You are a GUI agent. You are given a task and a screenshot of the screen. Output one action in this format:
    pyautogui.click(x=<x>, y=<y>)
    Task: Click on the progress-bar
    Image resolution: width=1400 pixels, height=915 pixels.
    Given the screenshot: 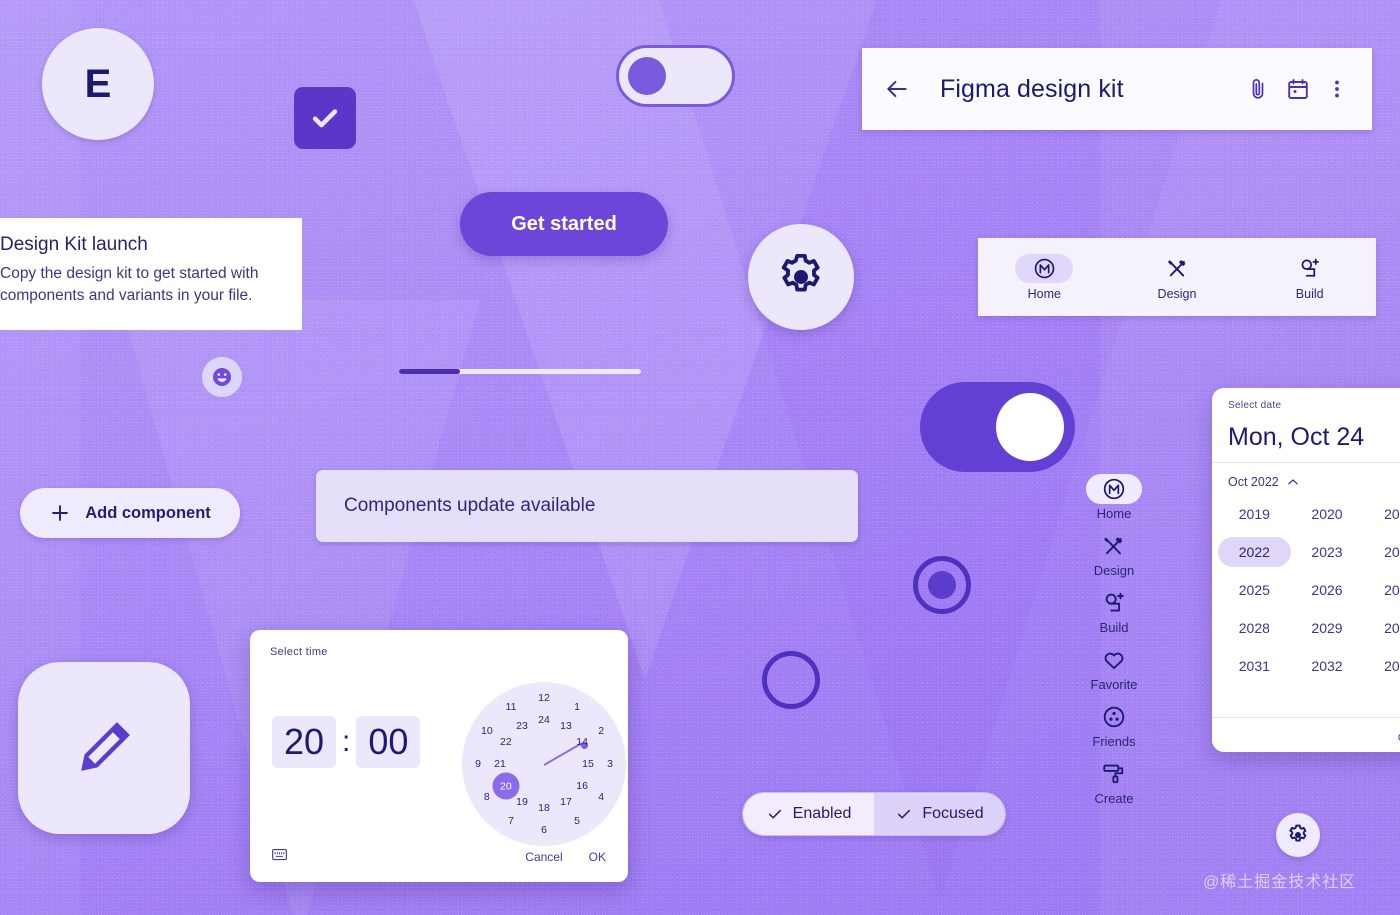 What is the action you would take?
    pyautogui.click(x=520, y=371)
    